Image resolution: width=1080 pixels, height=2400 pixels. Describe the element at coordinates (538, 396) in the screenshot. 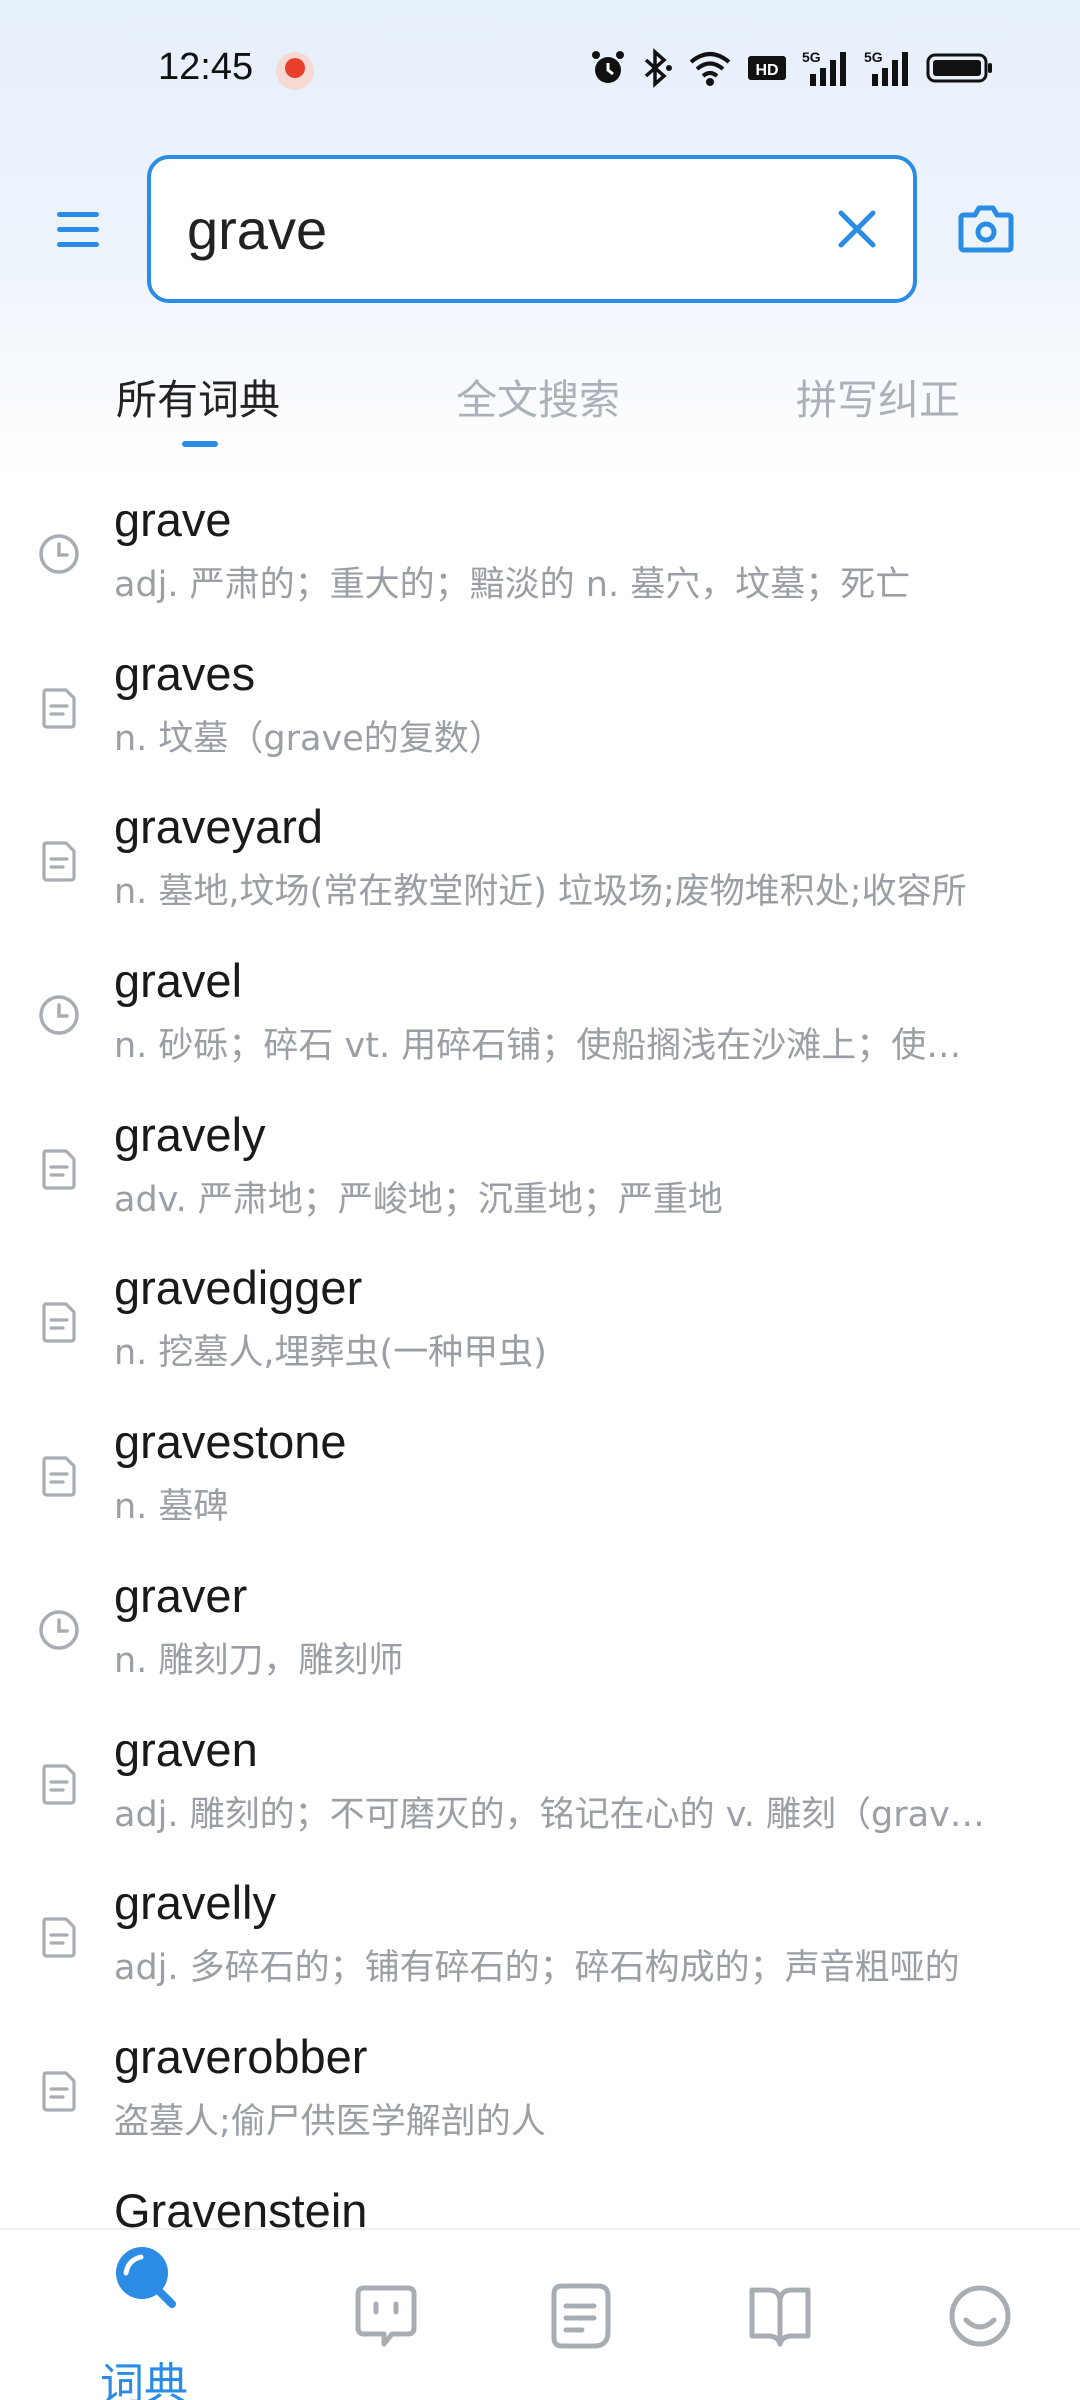

I see `tab-full-text-search: 全文搜索` at that location.